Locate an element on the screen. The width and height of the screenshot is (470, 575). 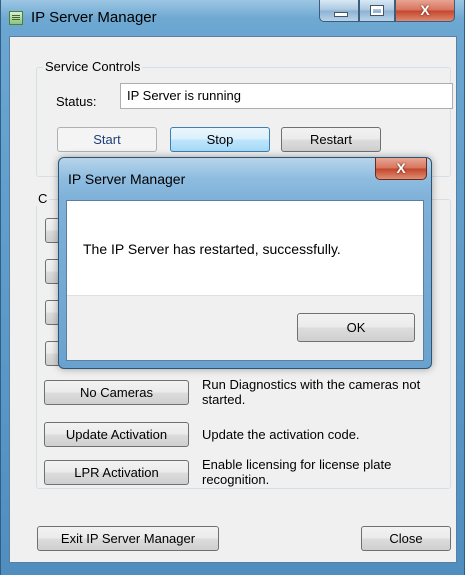
restart-button: Restart is located at coordinates (331, 139).